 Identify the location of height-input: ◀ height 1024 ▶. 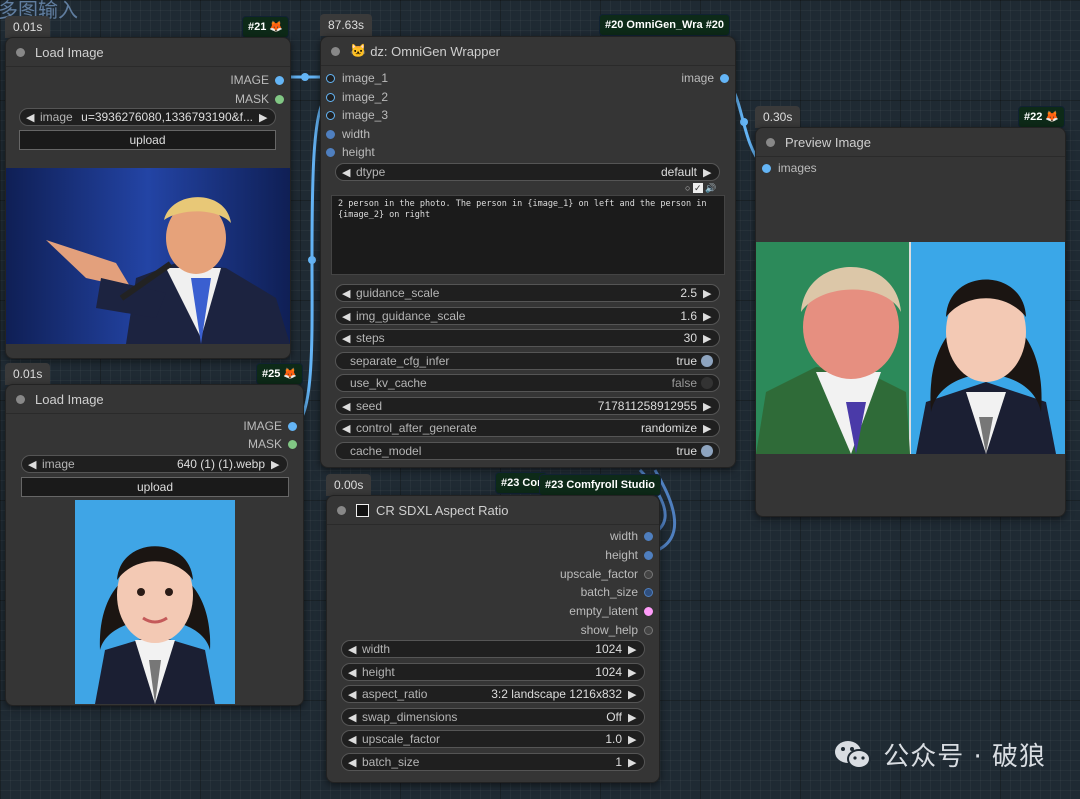
(493, 672).